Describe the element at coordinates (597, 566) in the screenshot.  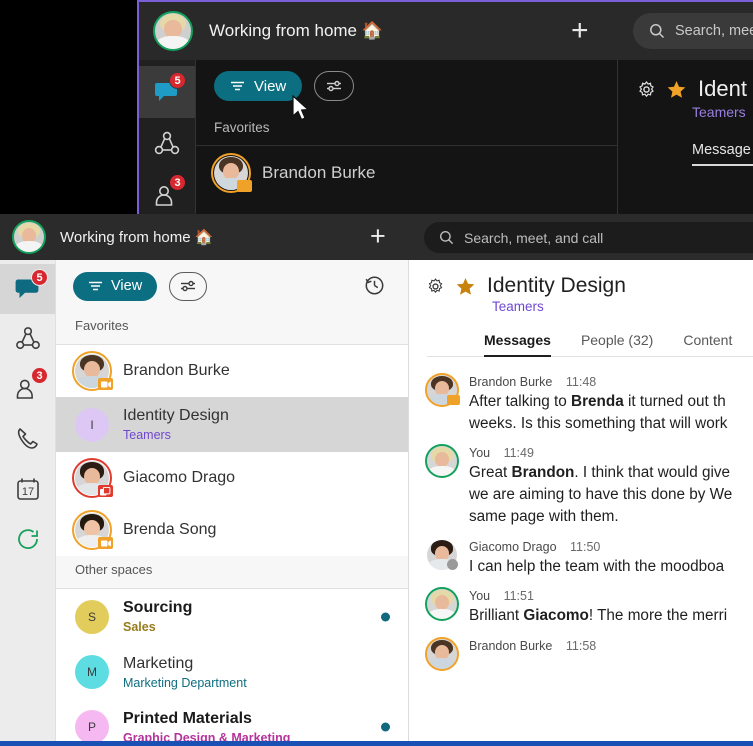
I see `message-text: I can help the team with the moodboa` at that location.